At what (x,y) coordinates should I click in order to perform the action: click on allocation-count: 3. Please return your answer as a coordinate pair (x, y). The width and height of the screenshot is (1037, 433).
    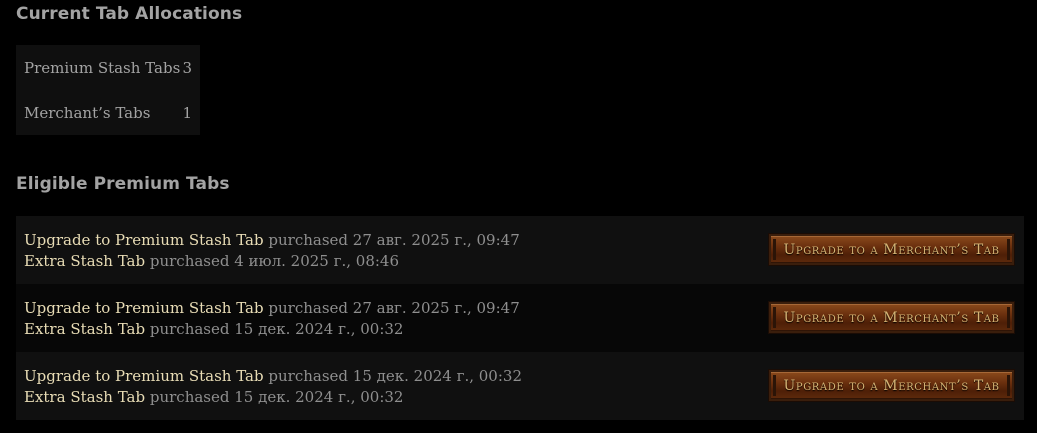
    Looking at the image, I should click on (187, 67).